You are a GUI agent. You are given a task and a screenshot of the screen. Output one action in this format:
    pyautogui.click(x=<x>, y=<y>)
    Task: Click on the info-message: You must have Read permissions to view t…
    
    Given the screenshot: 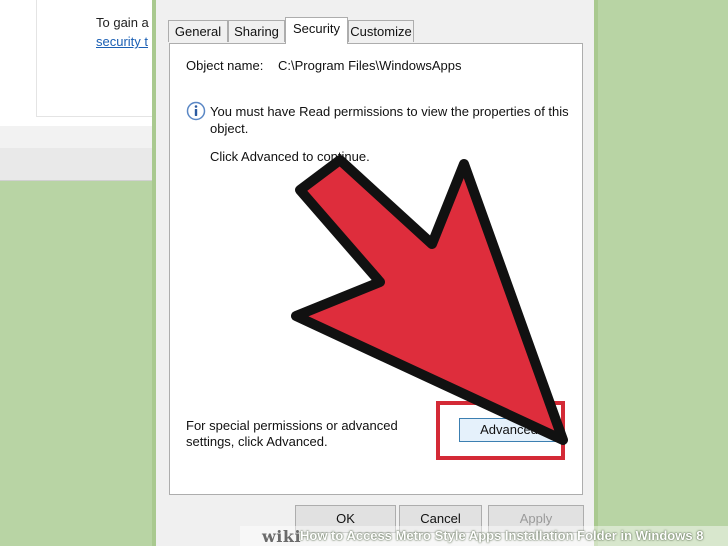 What is the action you would take?
    pyautogui.click(x=389, y=120)
    